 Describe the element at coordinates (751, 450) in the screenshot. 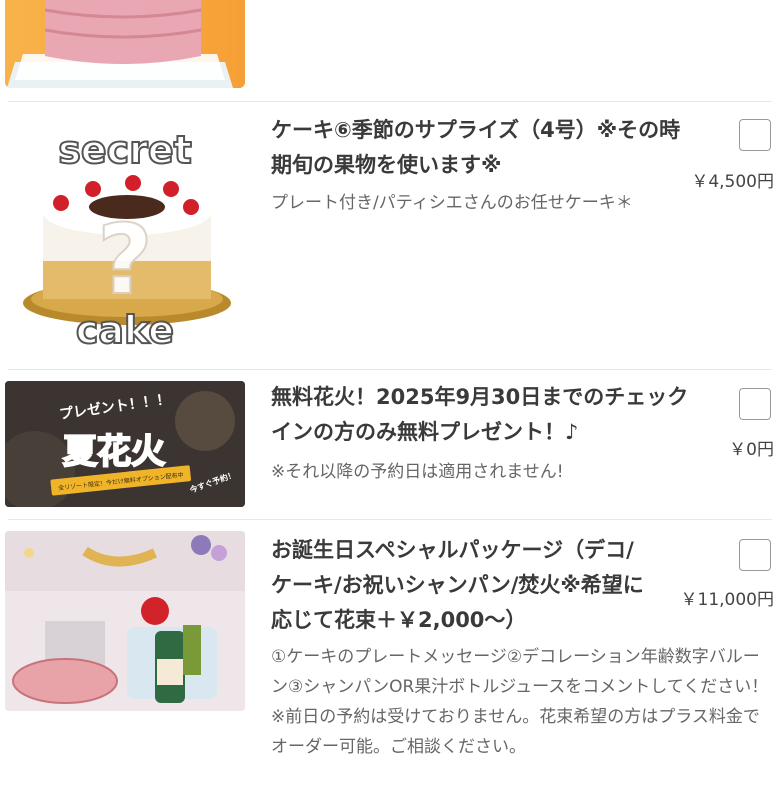

I see `item-price: ￥0円` at that location.